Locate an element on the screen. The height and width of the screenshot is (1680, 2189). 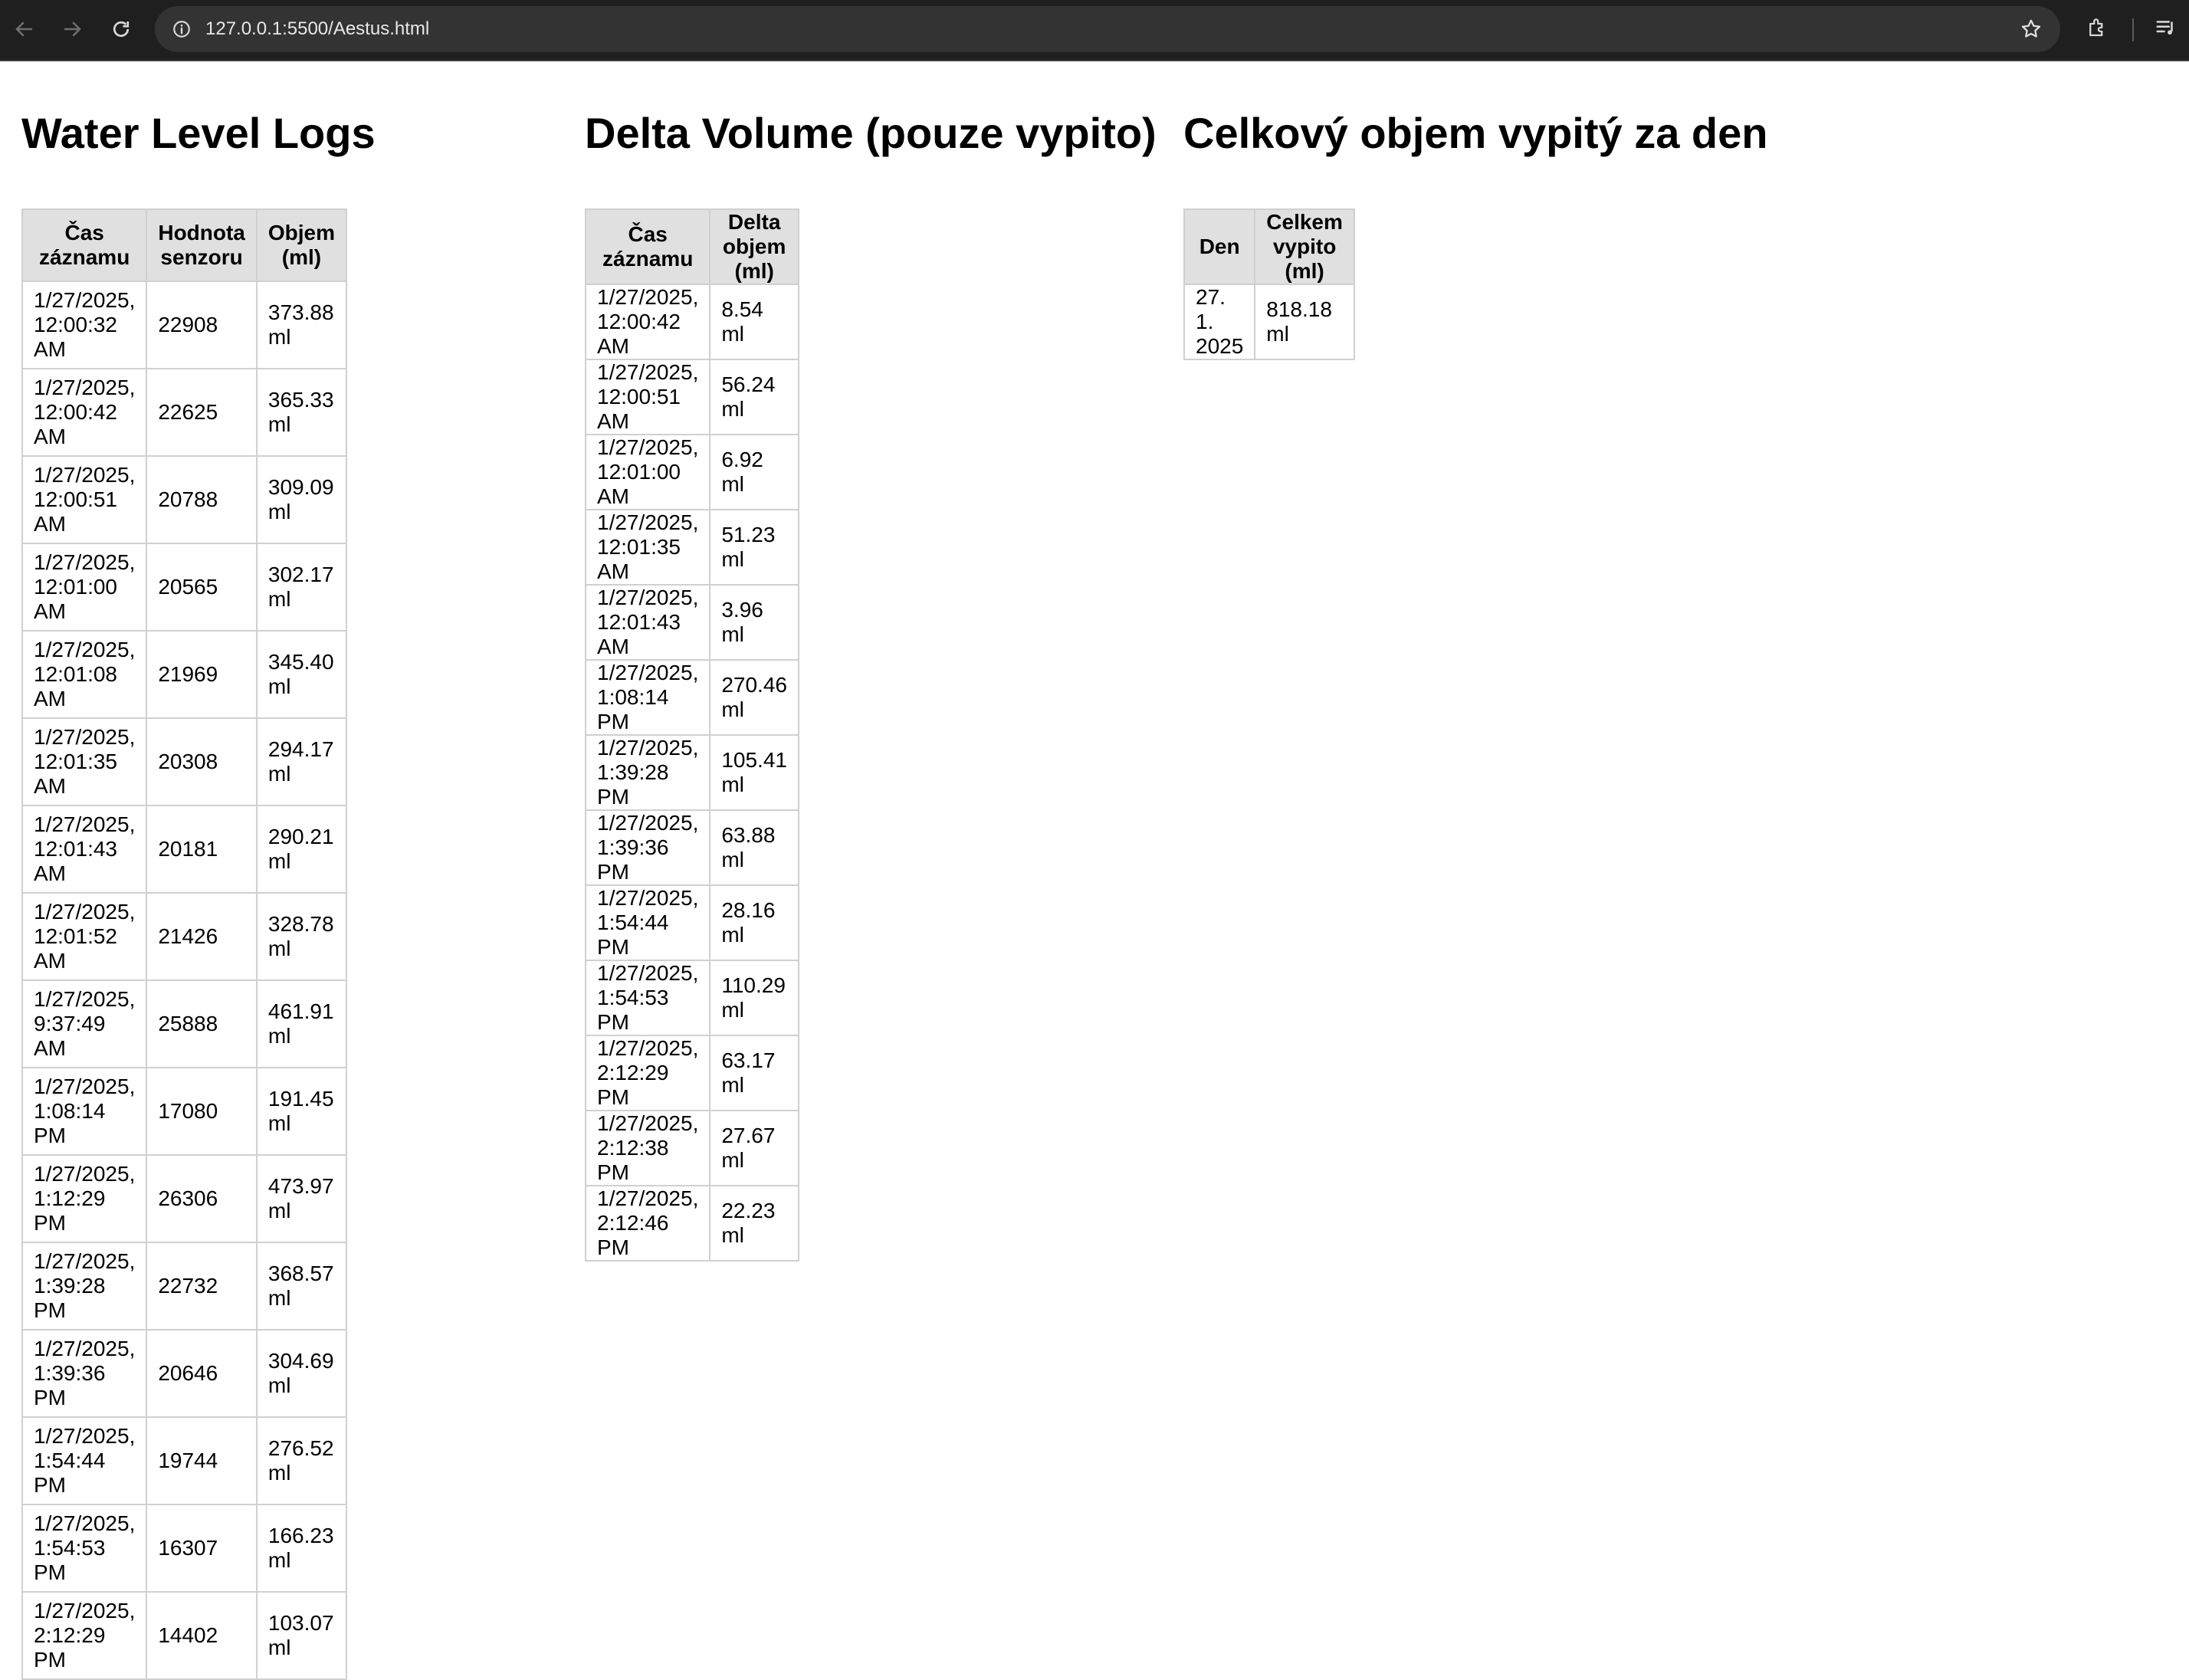
logs-time-cell: 1/27/2025, 9:37:49 AM is located at coordinates (84, 1023).